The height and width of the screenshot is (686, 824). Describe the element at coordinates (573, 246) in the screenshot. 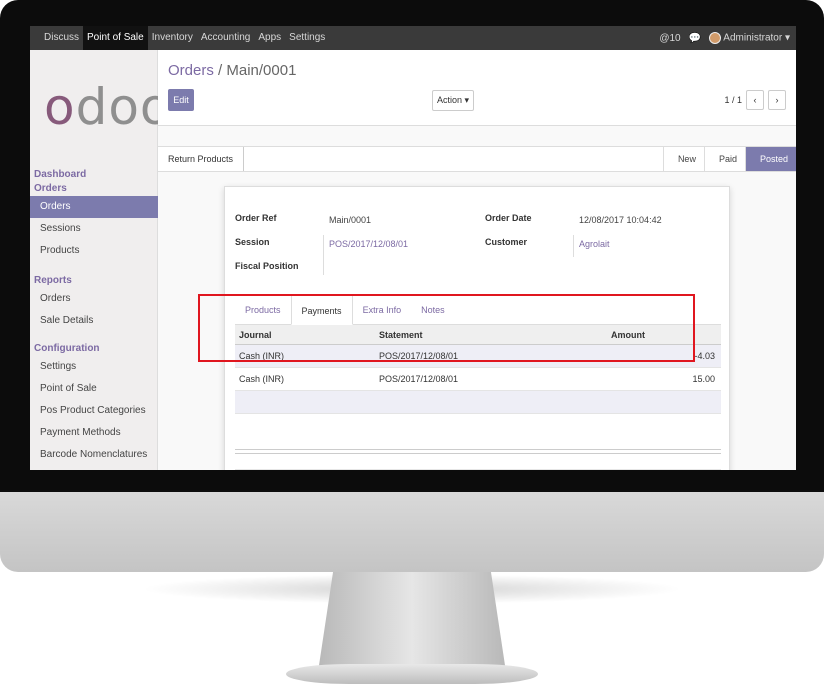

I see `field-divider-right` at that location.